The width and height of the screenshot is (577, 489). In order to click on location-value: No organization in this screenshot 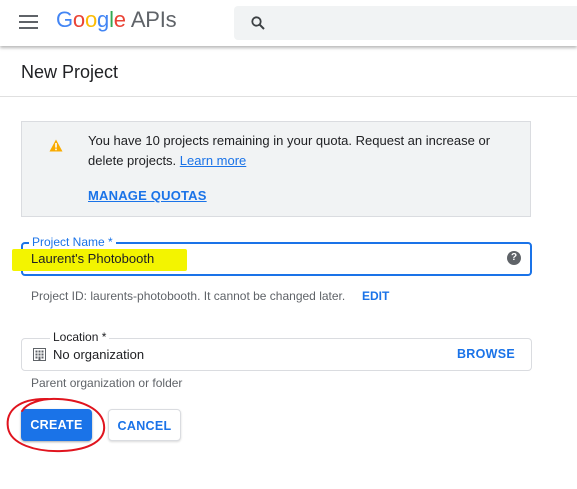, I will do `click(99, 354)`.